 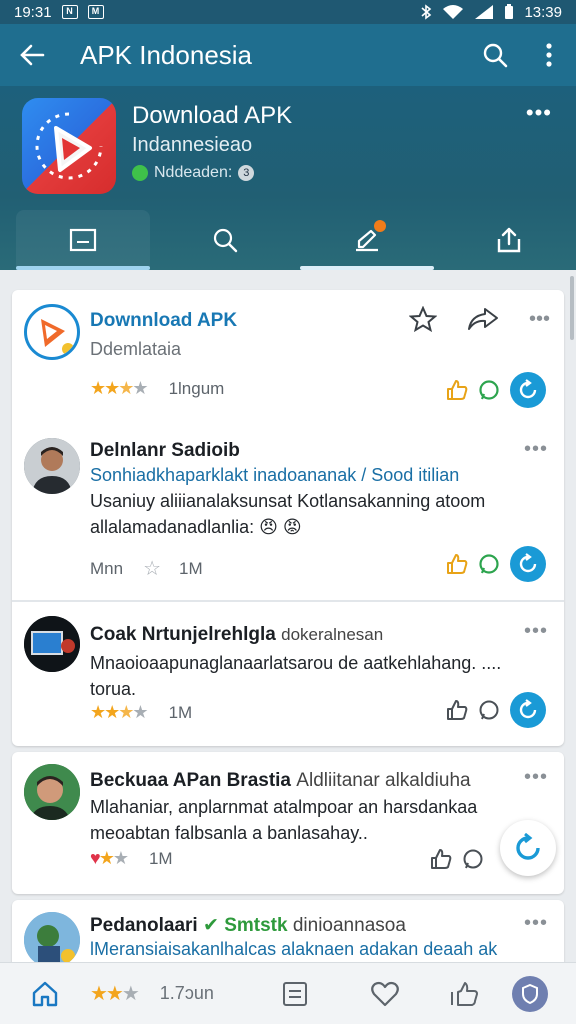 I want to click on post-author-name: Downnload APK, so click(x=164, y=320).